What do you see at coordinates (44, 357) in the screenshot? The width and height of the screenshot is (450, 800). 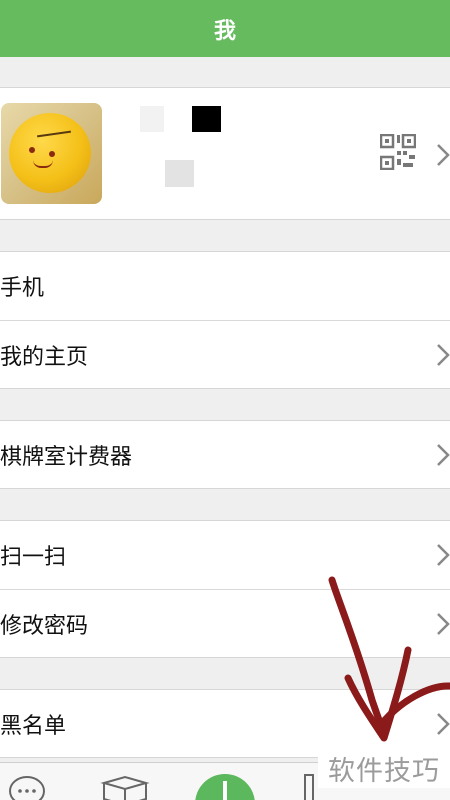 I see `menu-item-label: 我的主页` at bounding box center [44, 357].